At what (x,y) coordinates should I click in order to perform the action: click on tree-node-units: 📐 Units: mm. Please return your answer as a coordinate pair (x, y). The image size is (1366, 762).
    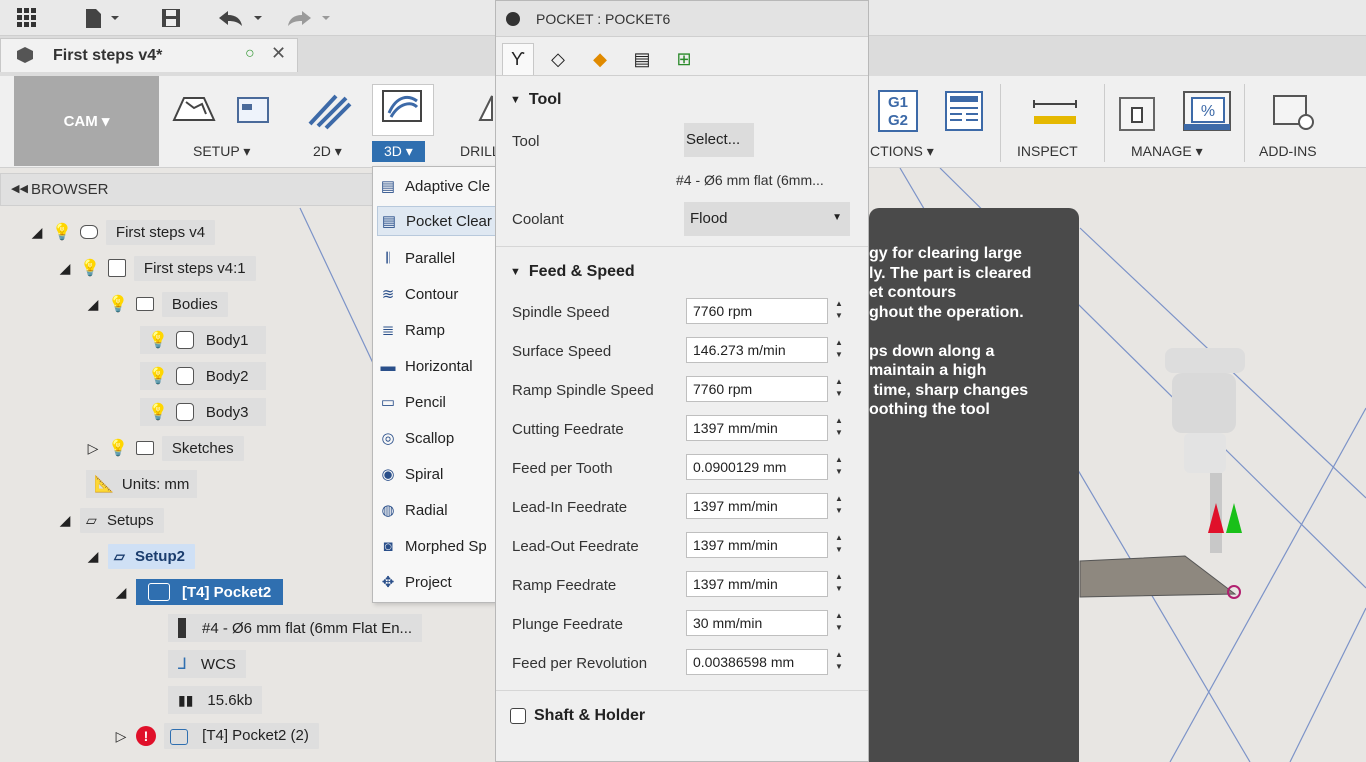
    Looking at the image, I should click on (142, 484).